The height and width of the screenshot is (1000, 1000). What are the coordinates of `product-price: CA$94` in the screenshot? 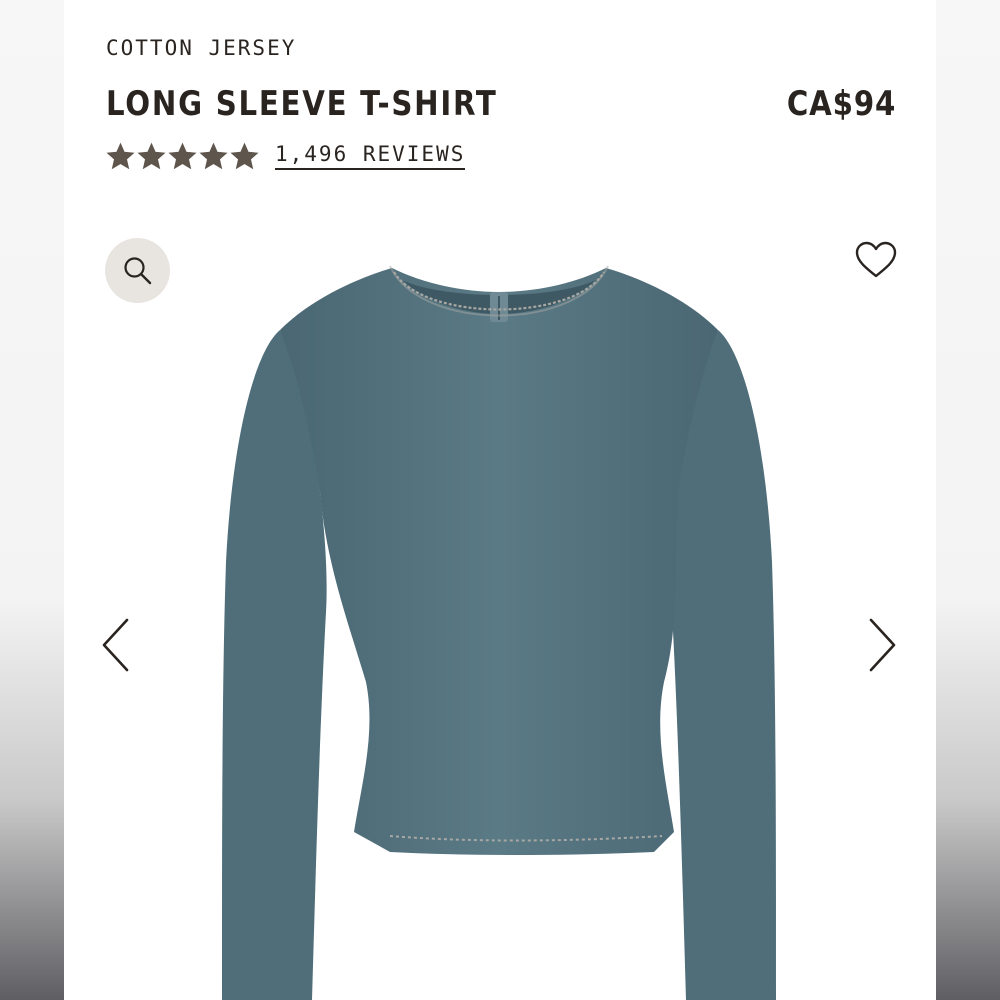 It's located at (841, 104).